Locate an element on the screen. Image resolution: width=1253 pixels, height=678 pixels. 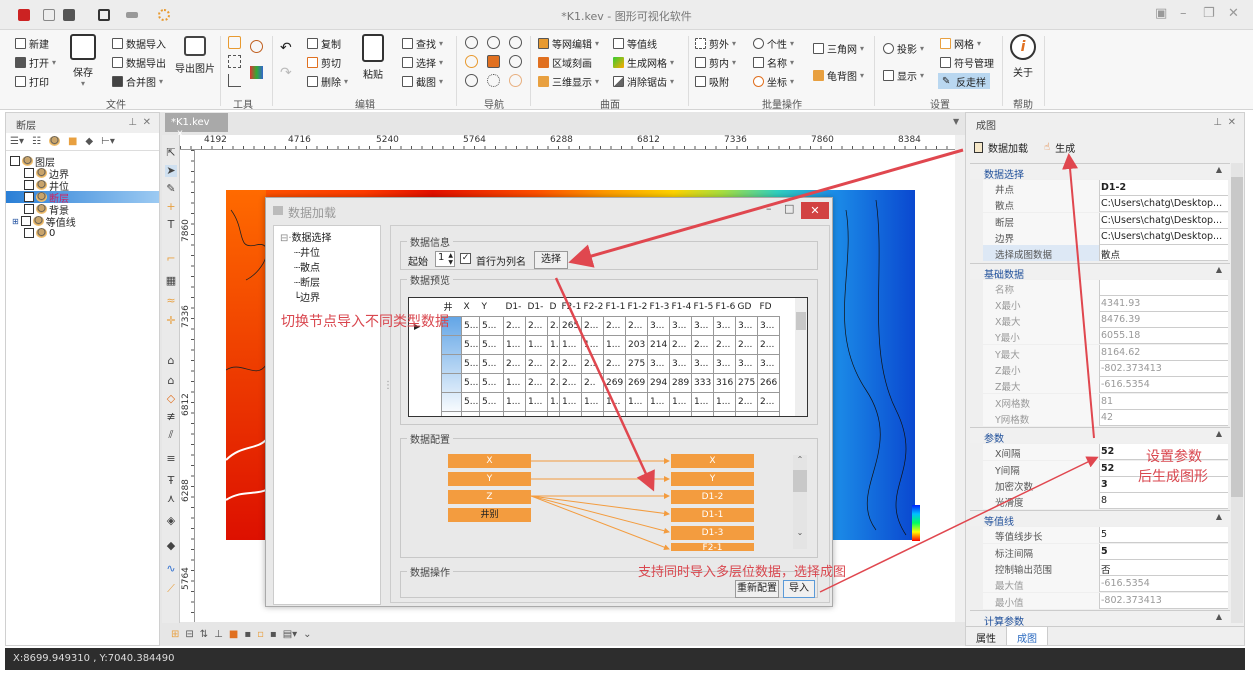
about-button: i 关于 is located at coordinates (1023, 56).